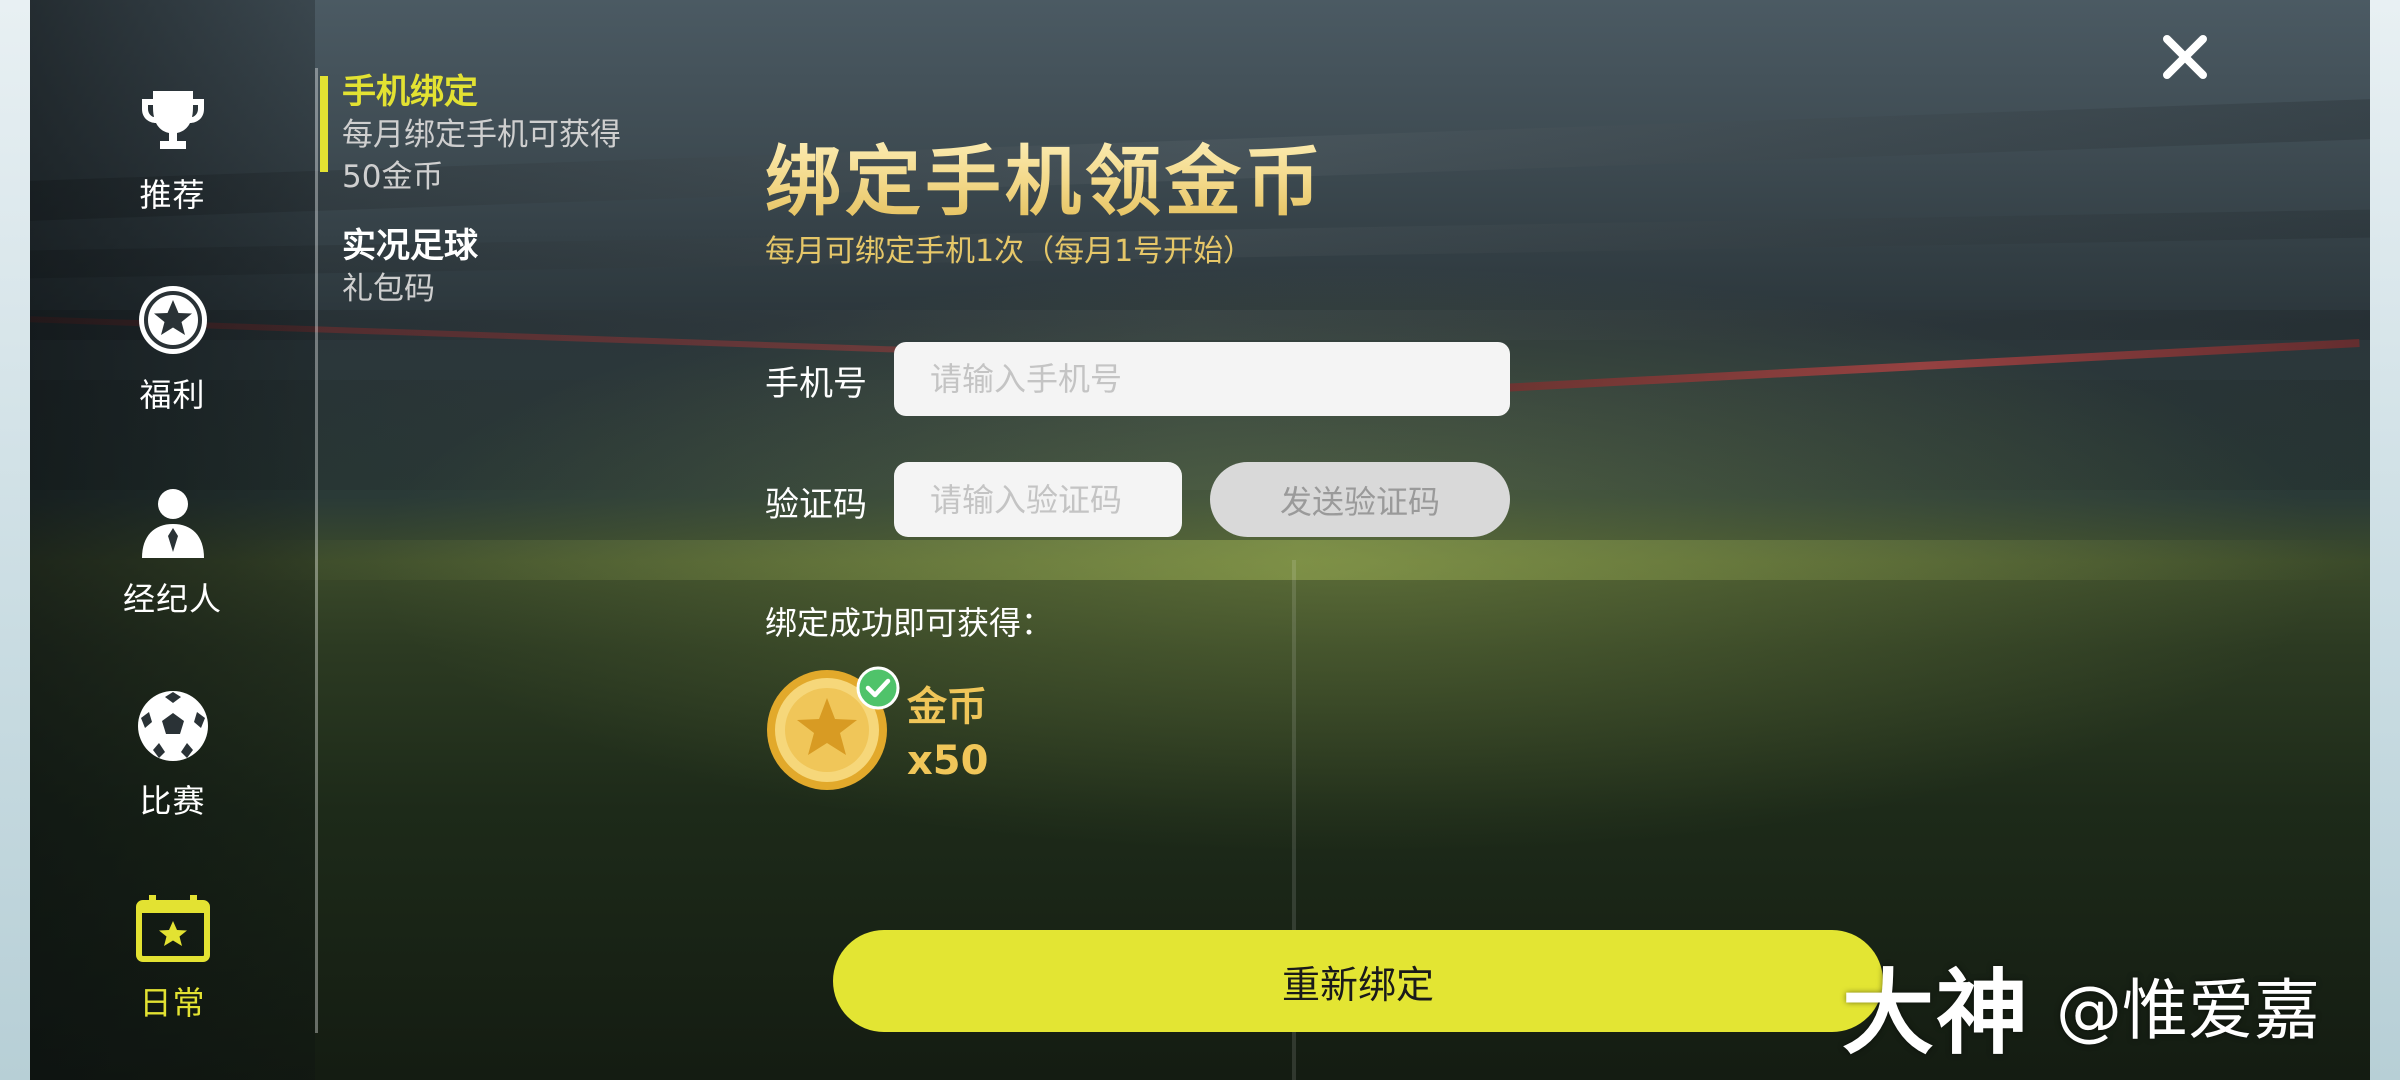  Describe the element at coordinates (1300, 560) in the screenshot. I see `pitch-glow` at that location.